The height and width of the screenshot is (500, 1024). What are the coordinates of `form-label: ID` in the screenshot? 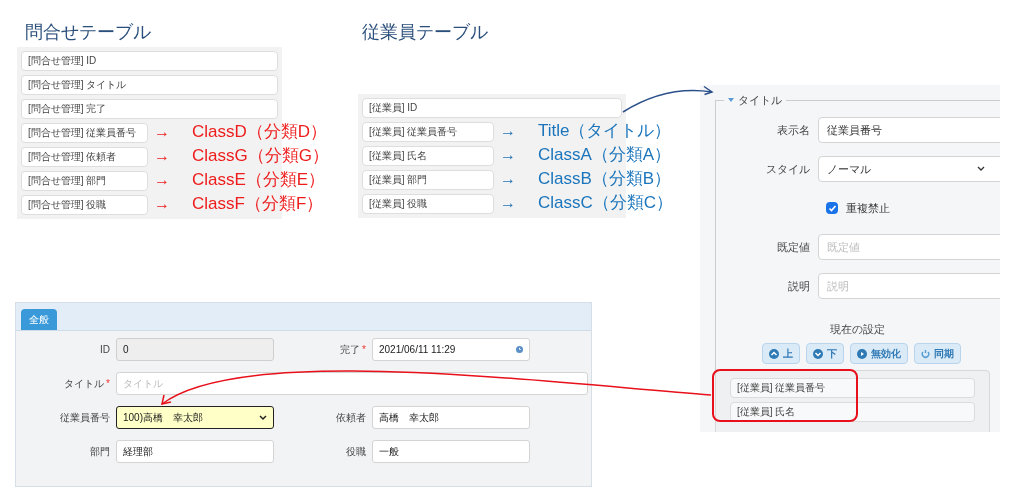 It's located at (105, 350).